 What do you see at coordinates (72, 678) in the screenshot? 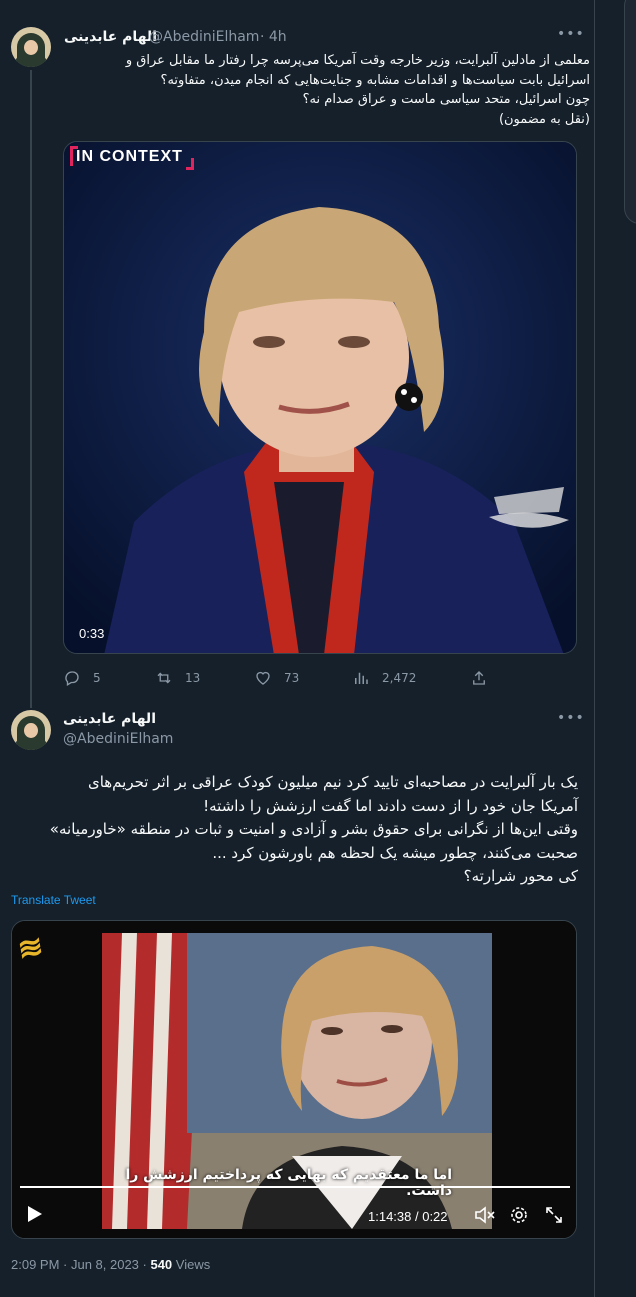
I see `reply-icon` at bounding box center [72, 678].